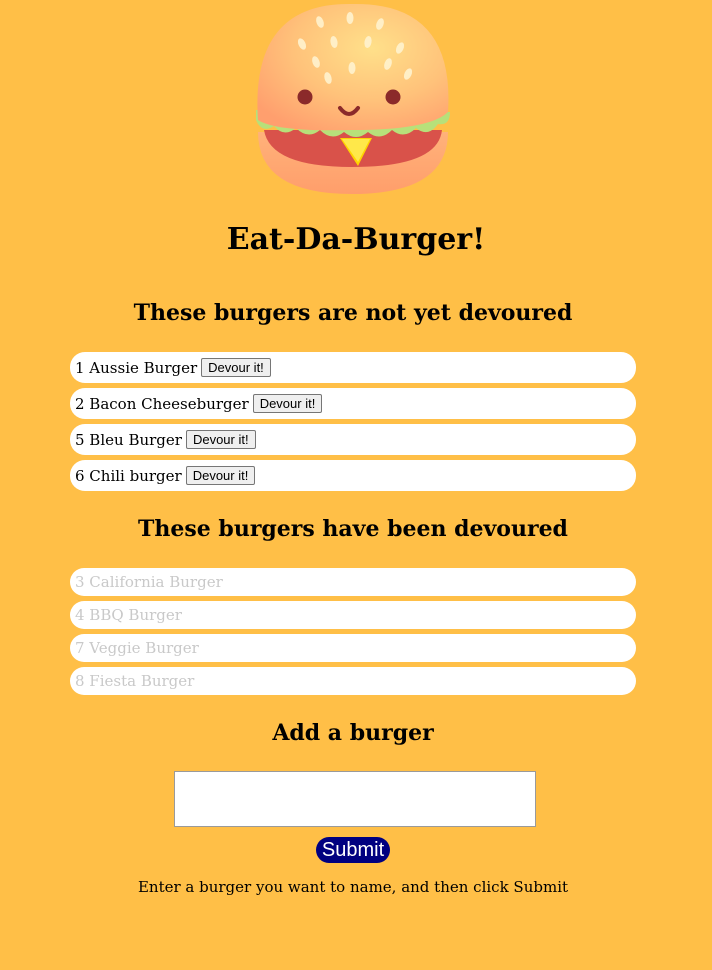 The width and height of the screenshot is (712, 970). I want to click on add-burger-heading: Add a burger, so click(353, 733).